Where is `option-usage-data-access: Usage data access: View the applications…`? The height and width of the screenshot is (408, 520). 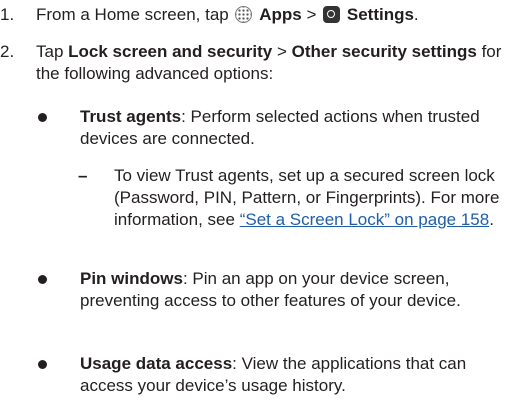 option-usage-data-access: Usage data access: View the applications… is located at coordinates (272, 375).